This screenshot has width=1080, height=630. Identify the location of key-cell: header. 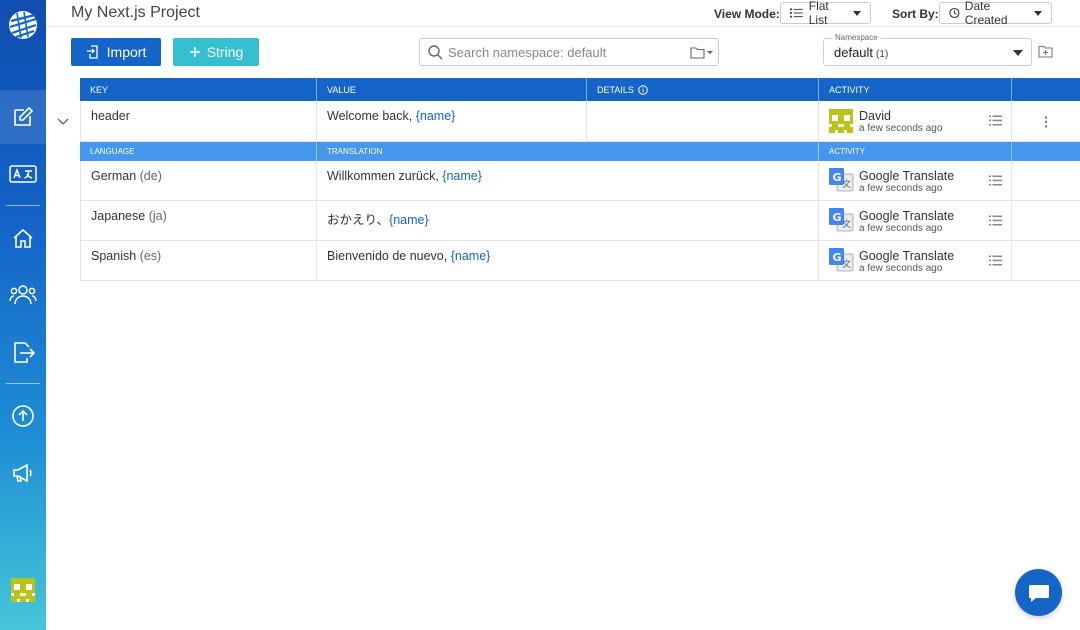
(198, 121).